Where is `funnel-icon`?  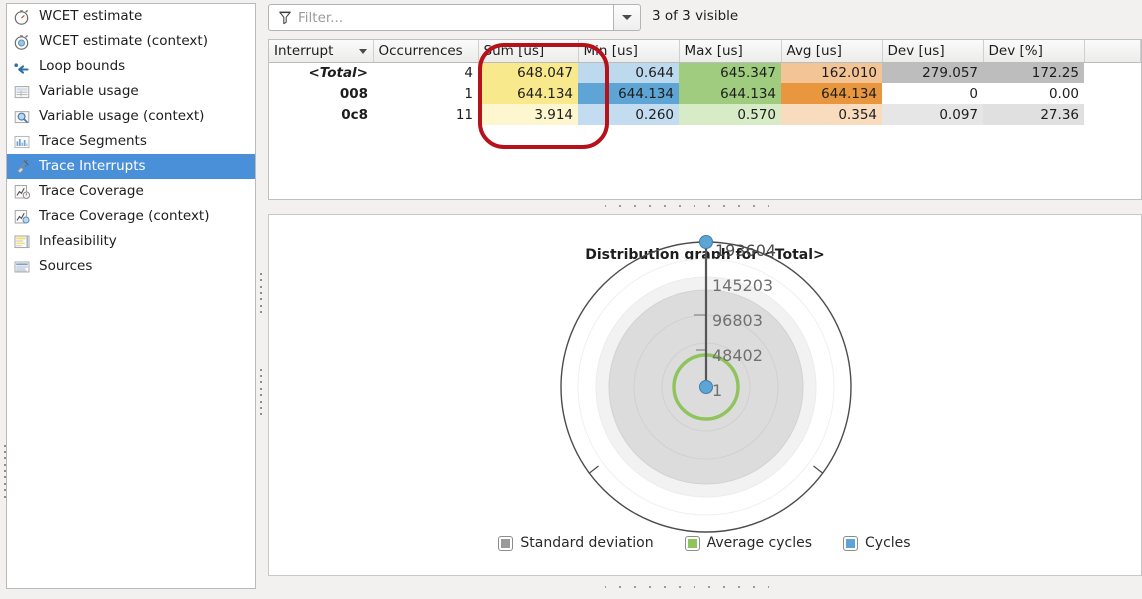
funnel-icon is located at coordinates (285, 17).